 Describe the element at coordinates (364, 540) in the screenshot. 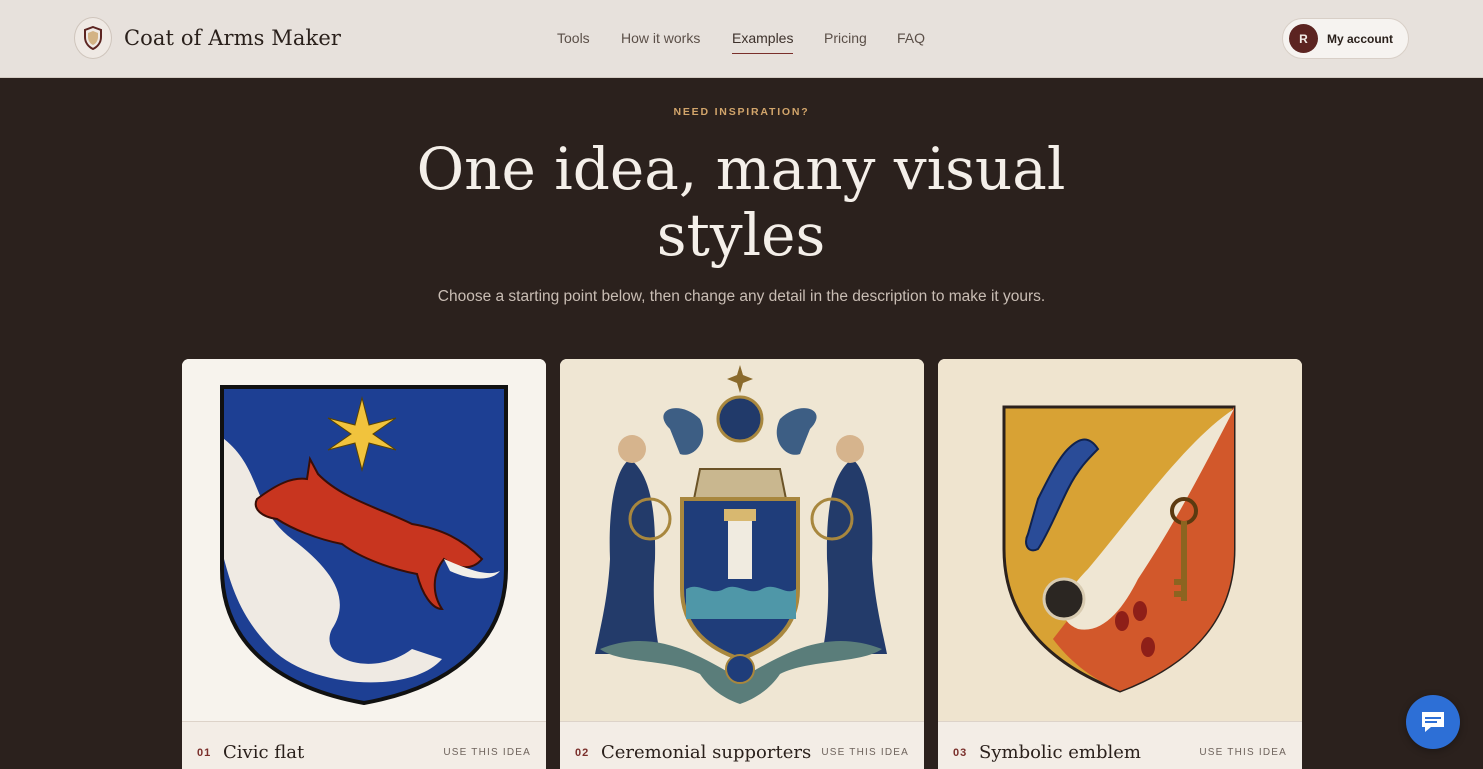

I see `civic-flat-shield-image` at that location.